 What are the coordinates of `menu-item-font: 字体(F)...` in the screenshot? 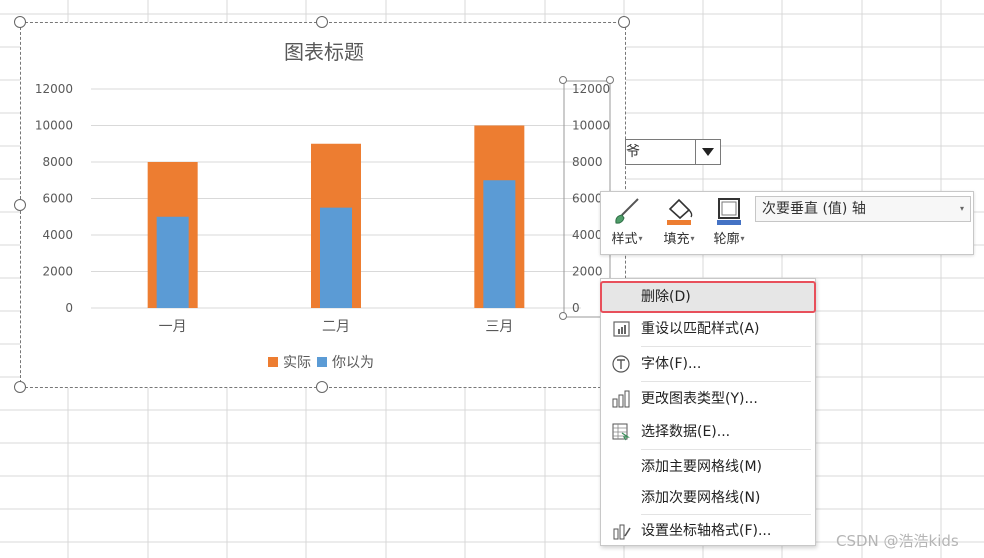 It's located at (708, 364).